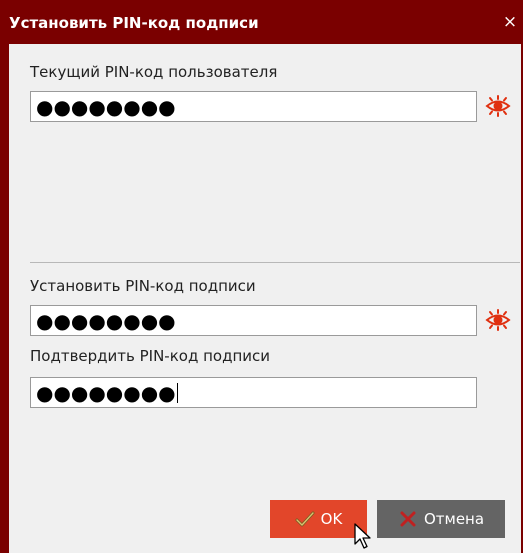  What do you see at coordinates (408, 519) in the screenshot?
I see `cross-icon` at bounding box center [408, 519].